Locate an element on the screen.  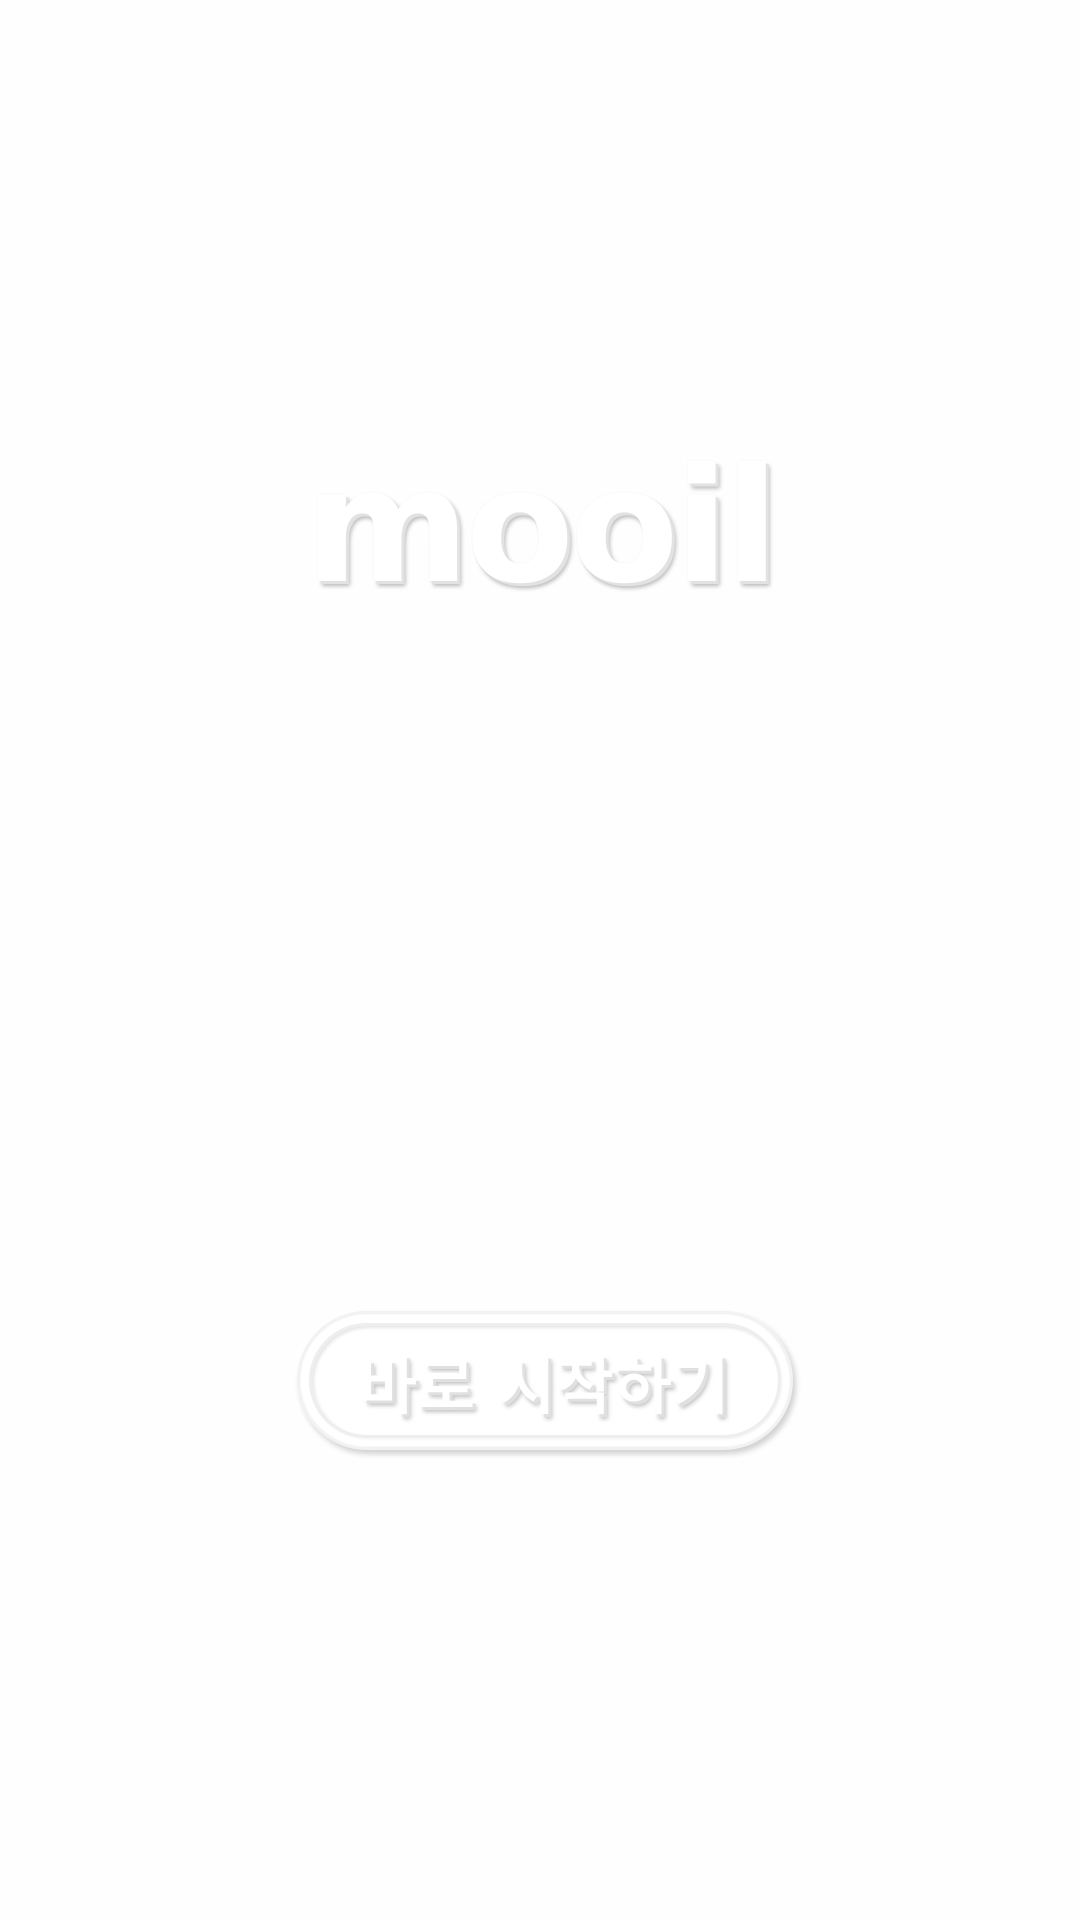
app-logo: mooil is located at coordinates (541, 527).